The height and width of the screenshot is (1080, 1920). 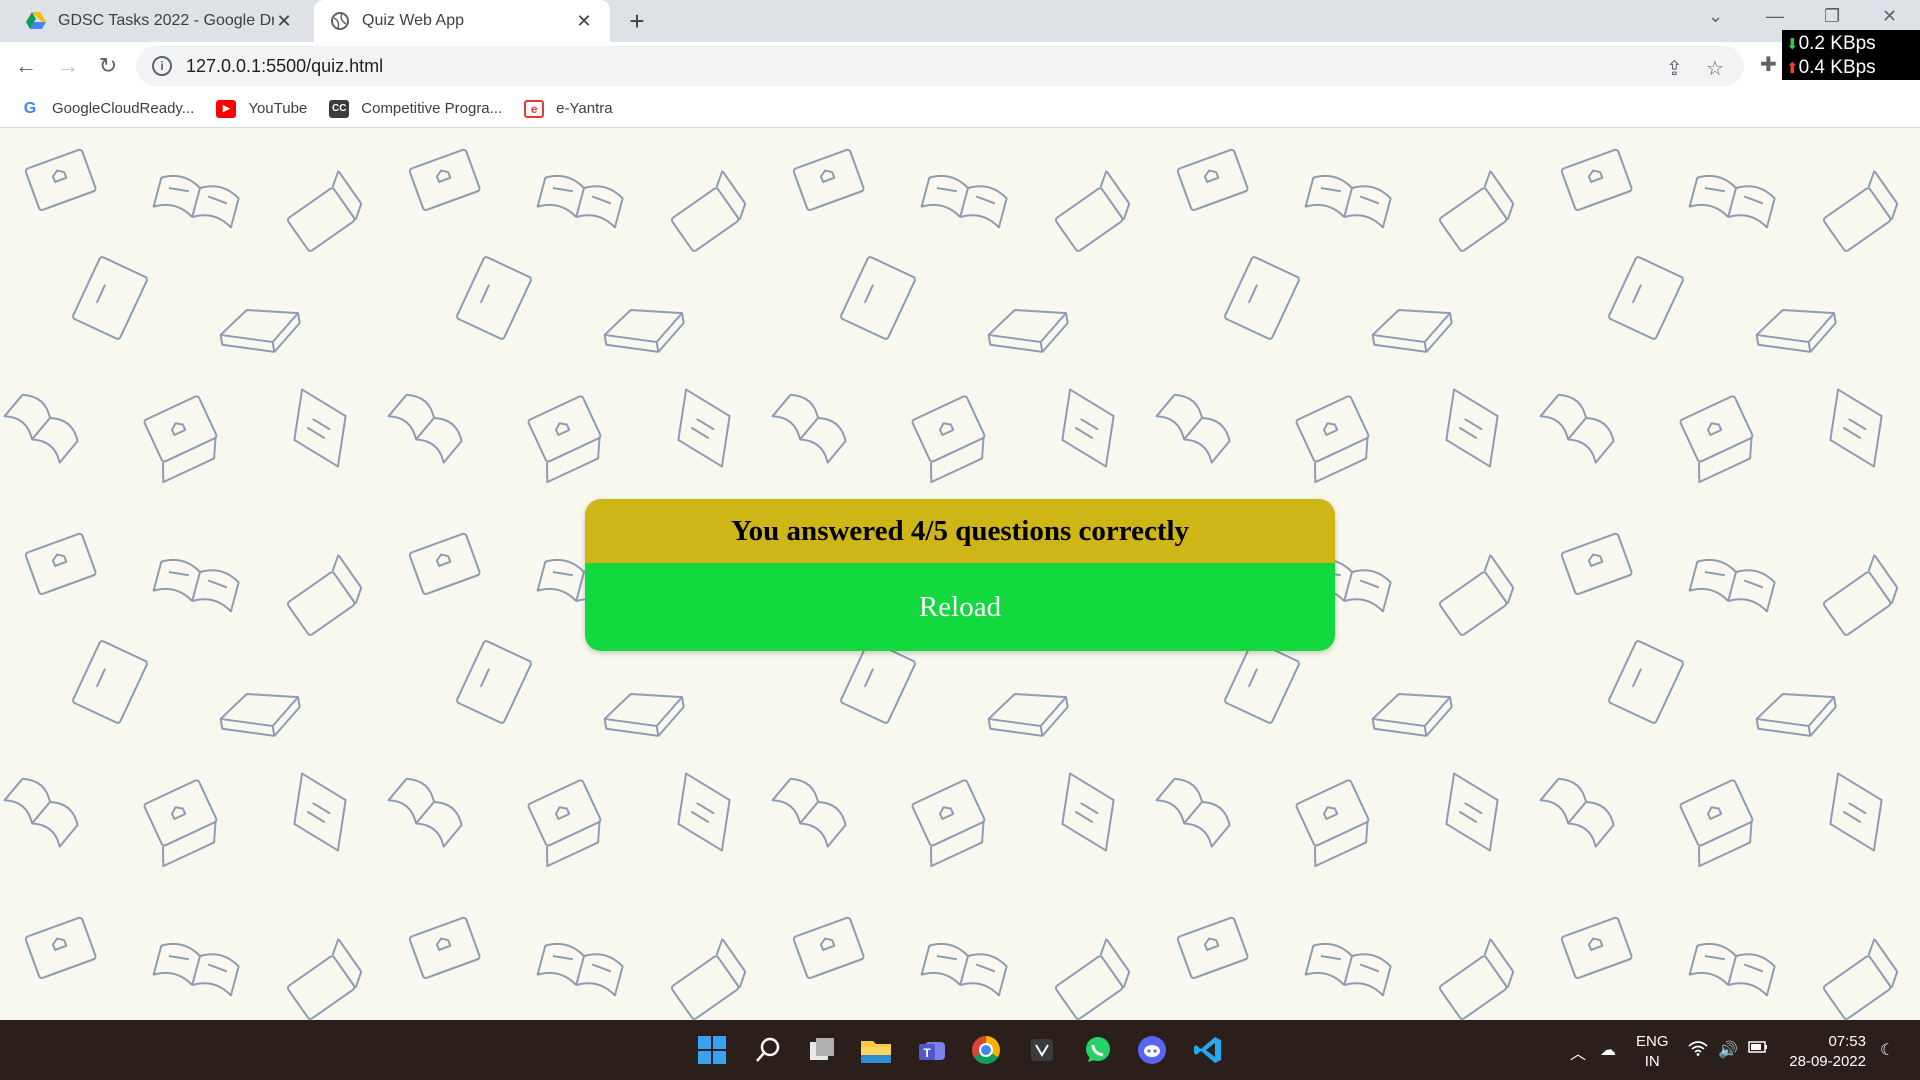 I want to click on upload-arrow-icon: ⬆, so click(x=1792, y=68).